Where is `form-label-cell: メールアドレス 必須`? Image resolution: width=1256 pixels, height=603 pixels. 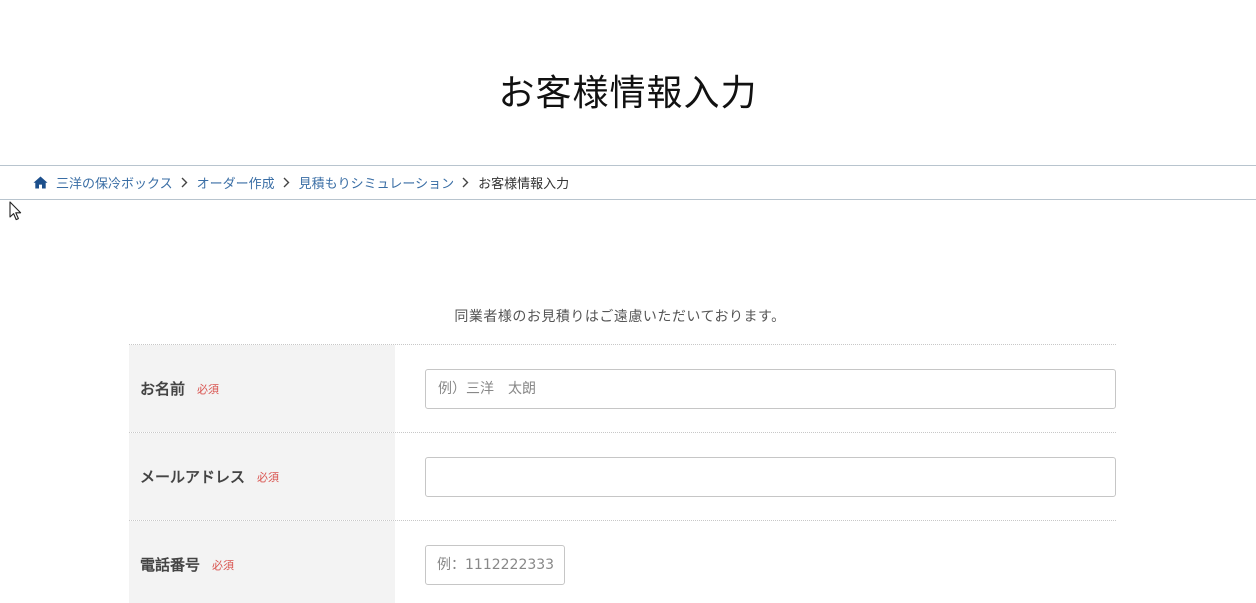
form-label-cell: メールアドレス 必須 is located at coordinates (262, 476).